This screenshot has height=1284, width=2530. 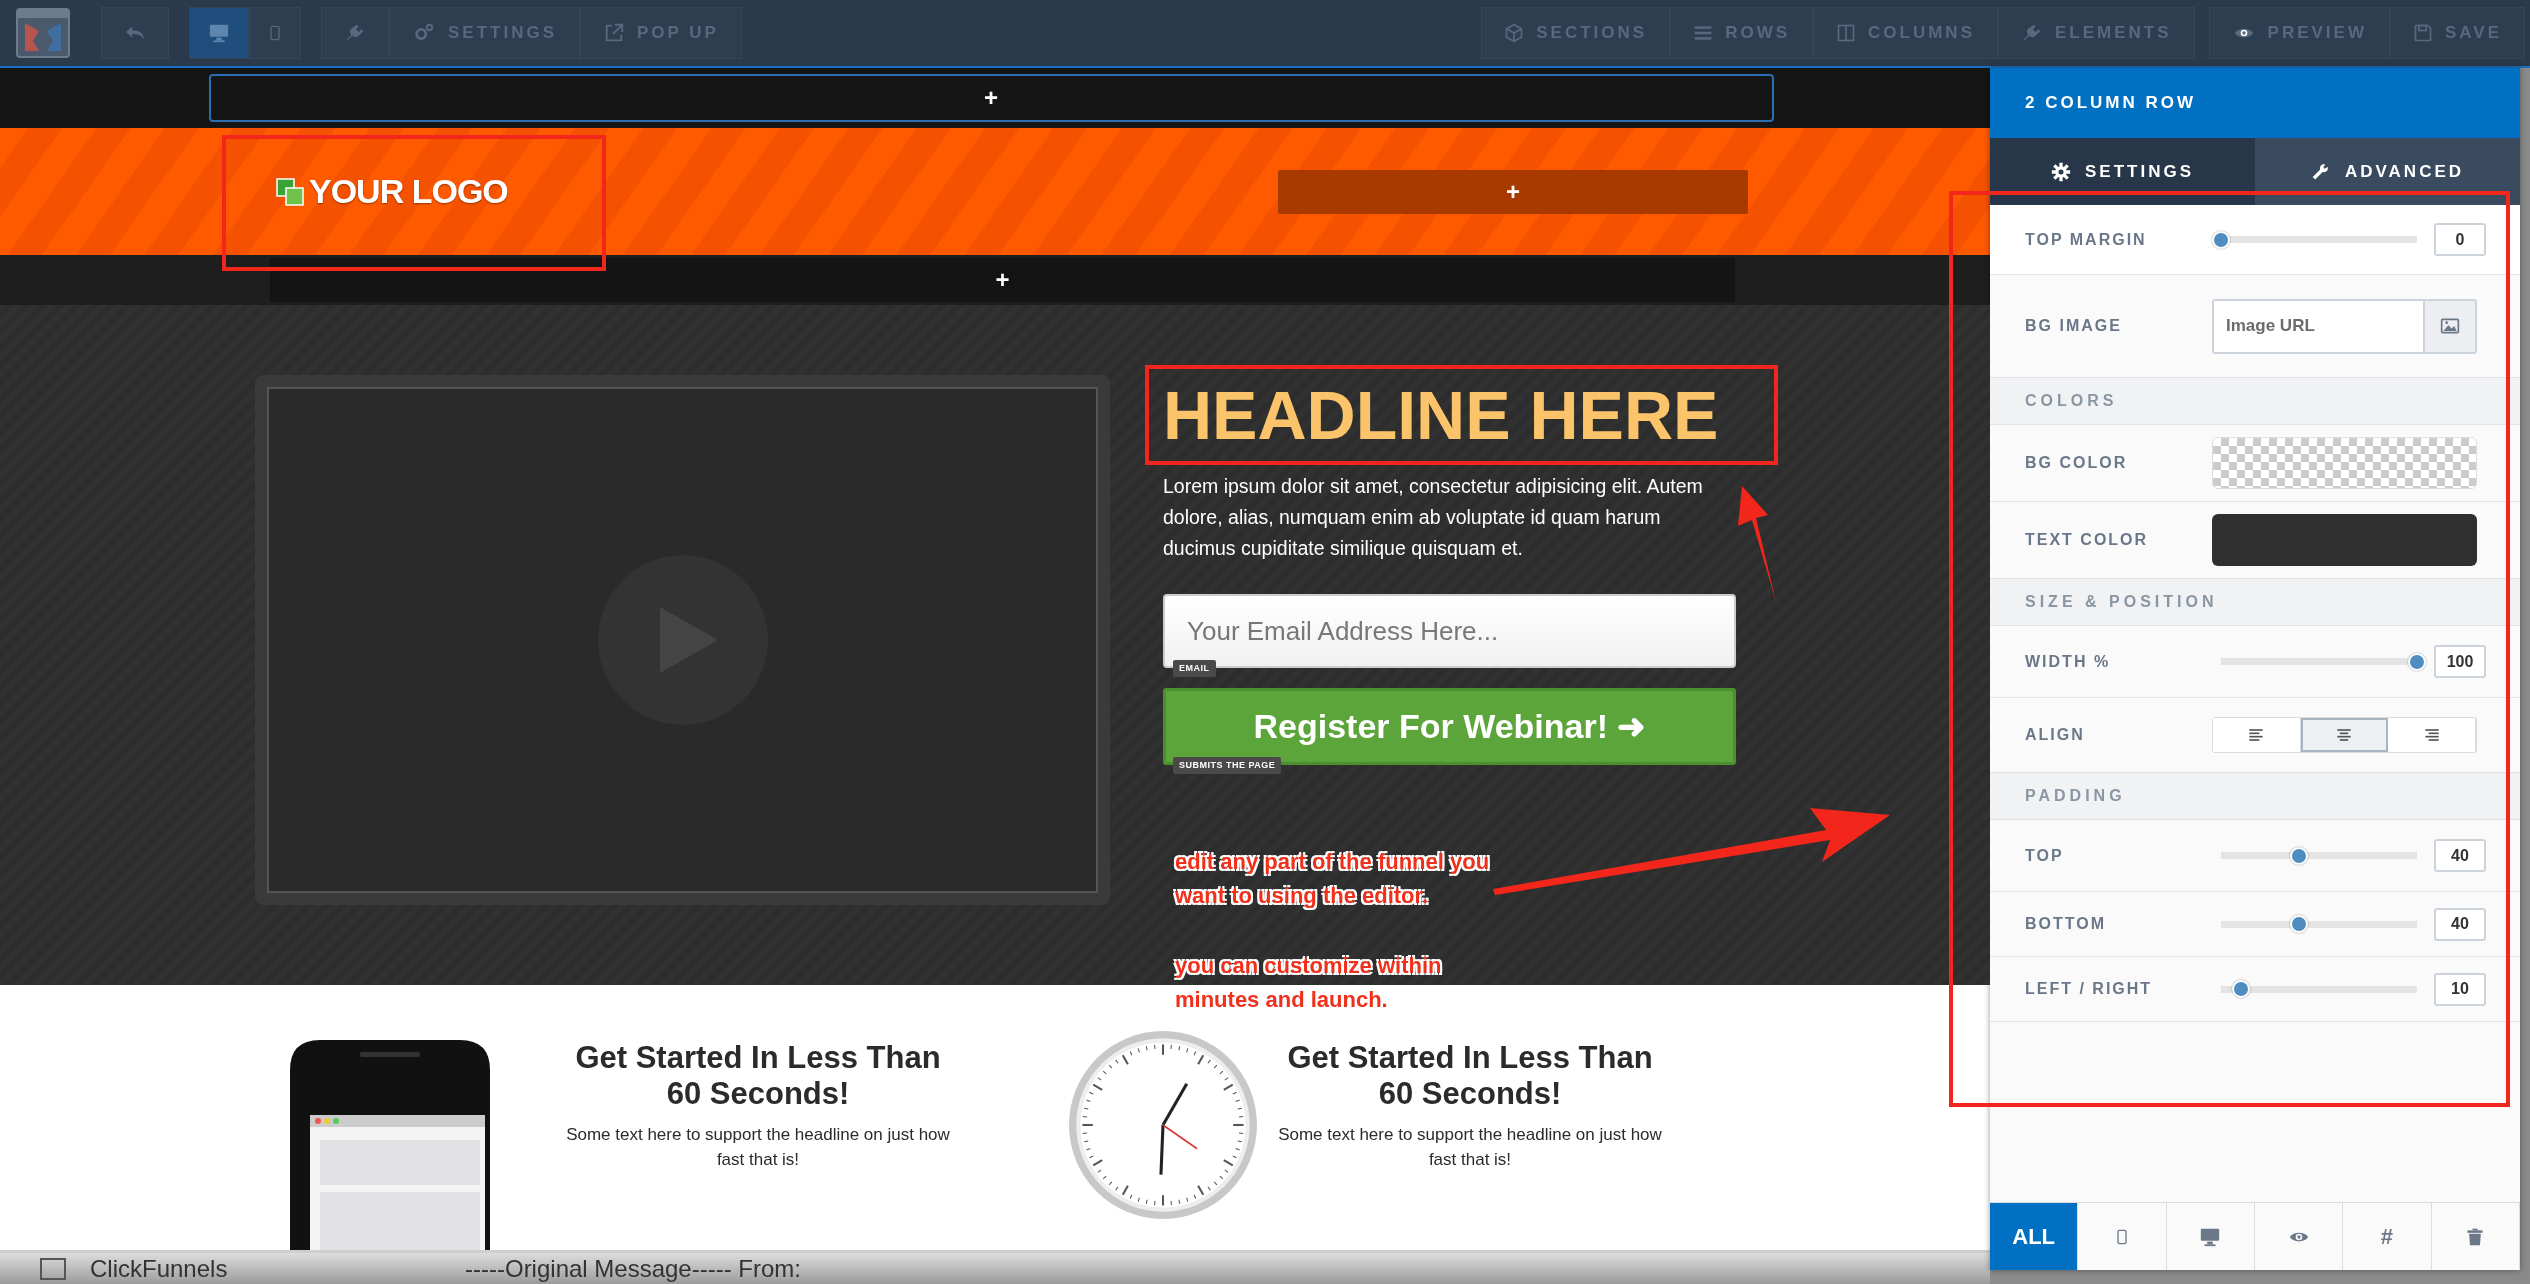 What do you see at coordinates (2344, 326) in the screenshot?
I see `image-url-field: Image URL` at bounding box center [2344, 326].